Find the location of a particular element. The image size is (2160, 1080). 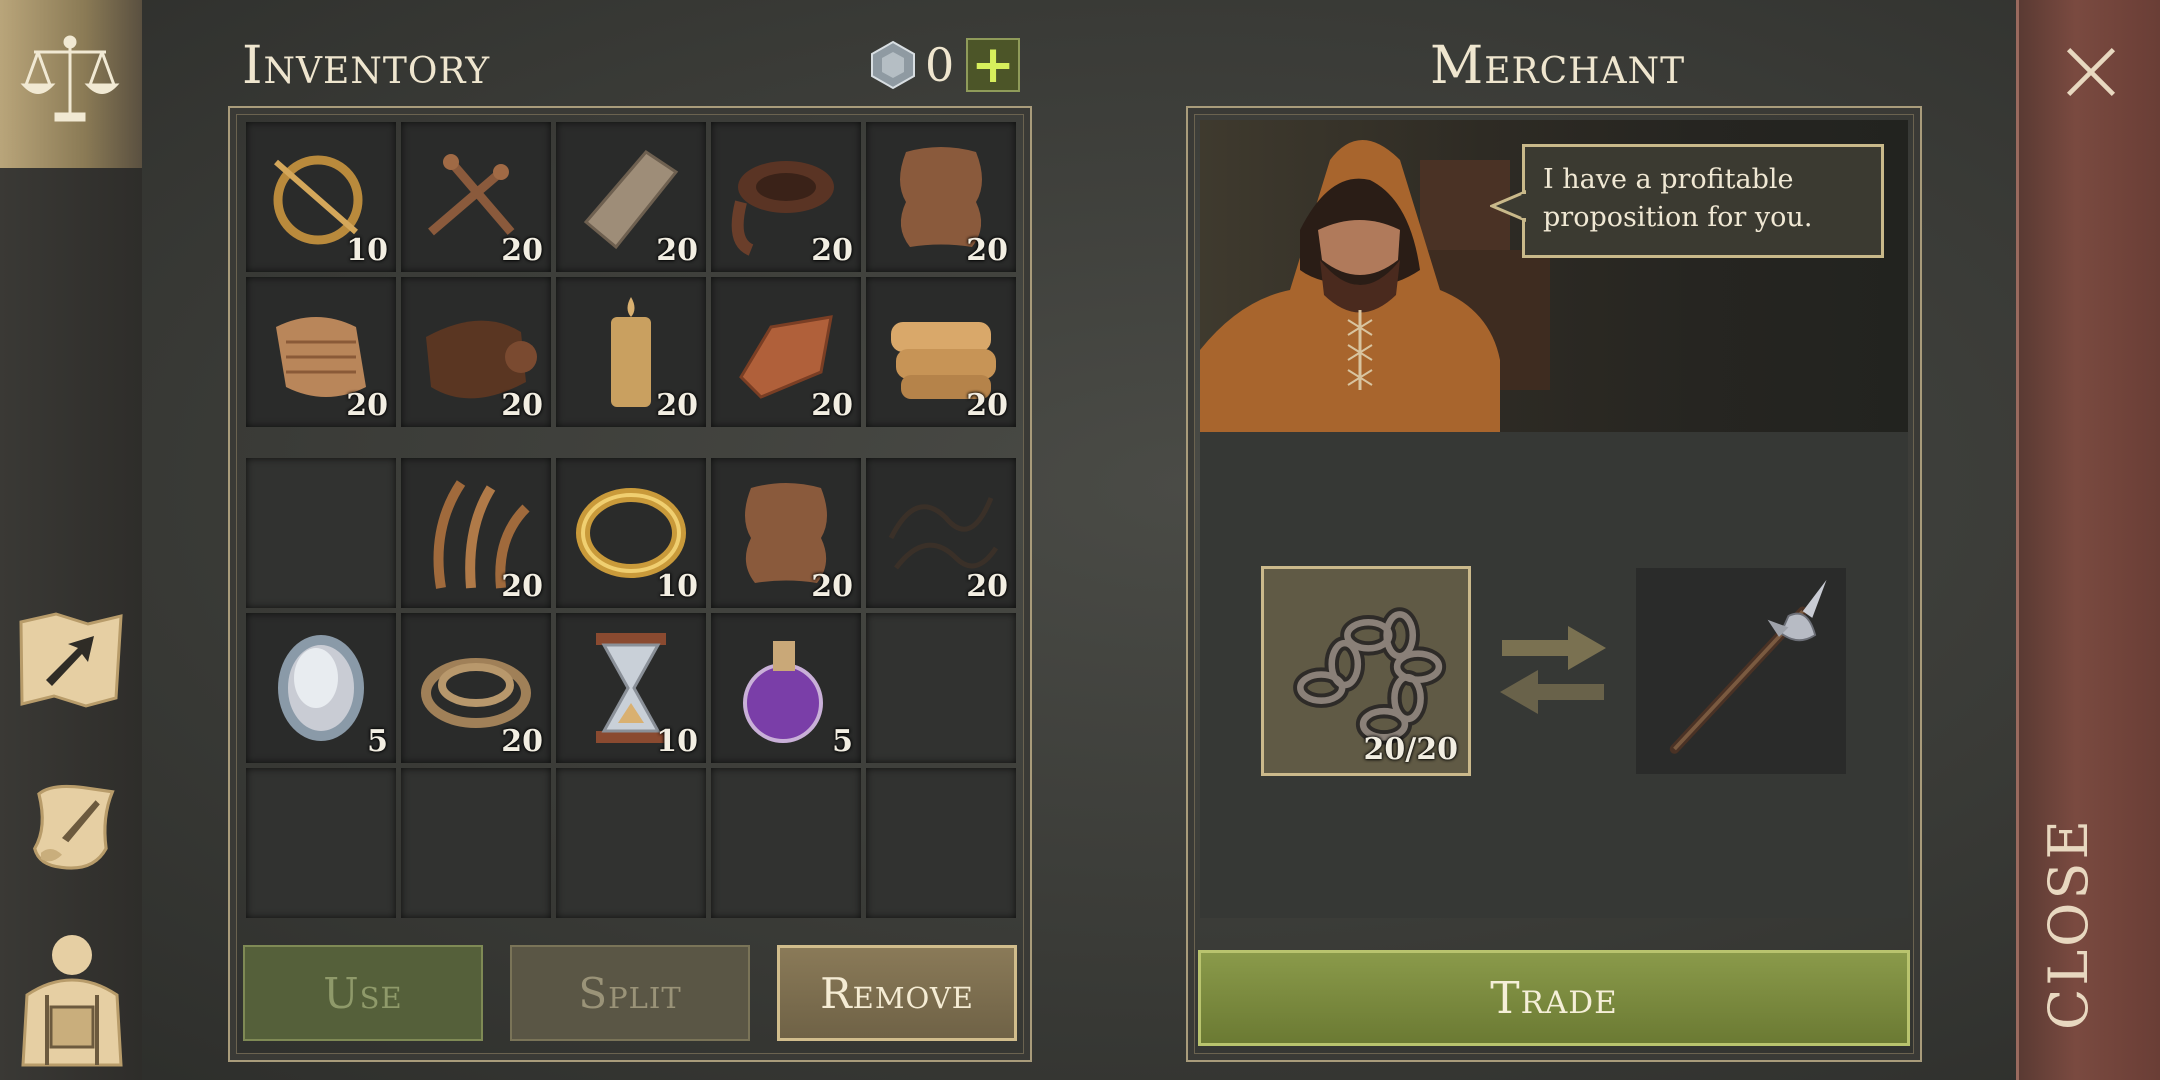

add-currency-button: + is located at coordinates (993, 65).